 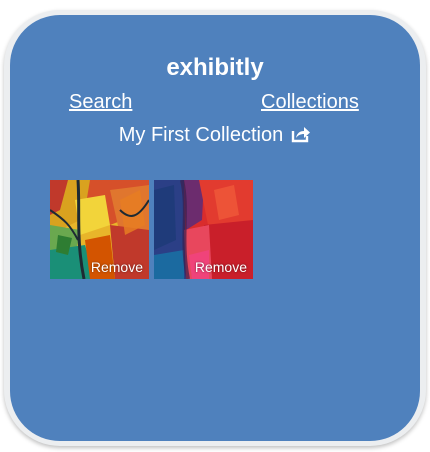 I want to click on collection-title: My First Collection, so click(x=201, y=135).